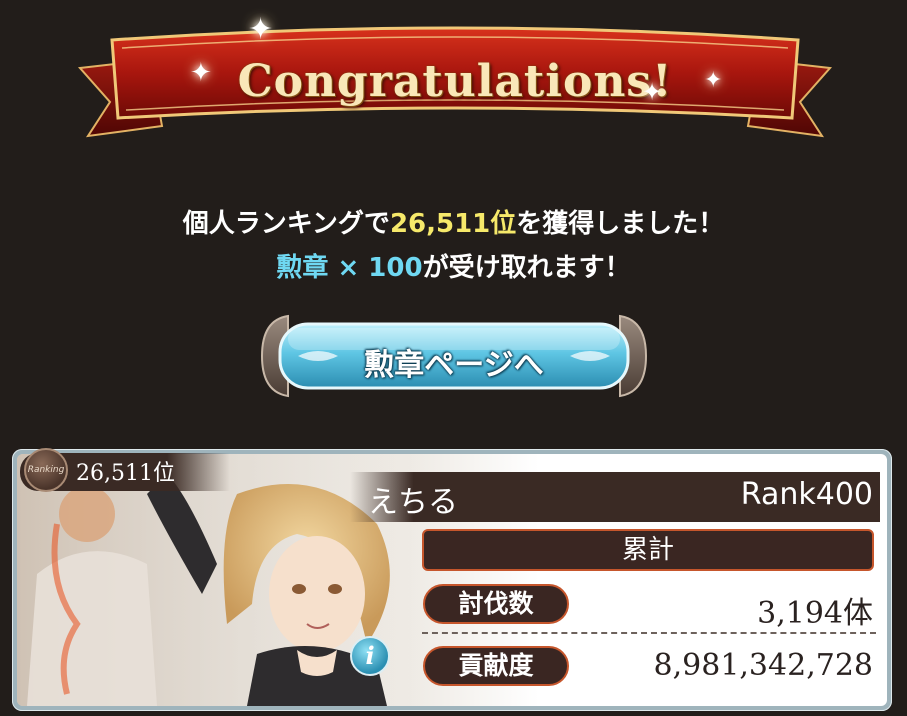 The height and width of the screenshot is (716, 907). What do you see at coordinates (648, 550) in the screenshot?
I see `cumulative-header: 累計` at bounding box center [648, 550].